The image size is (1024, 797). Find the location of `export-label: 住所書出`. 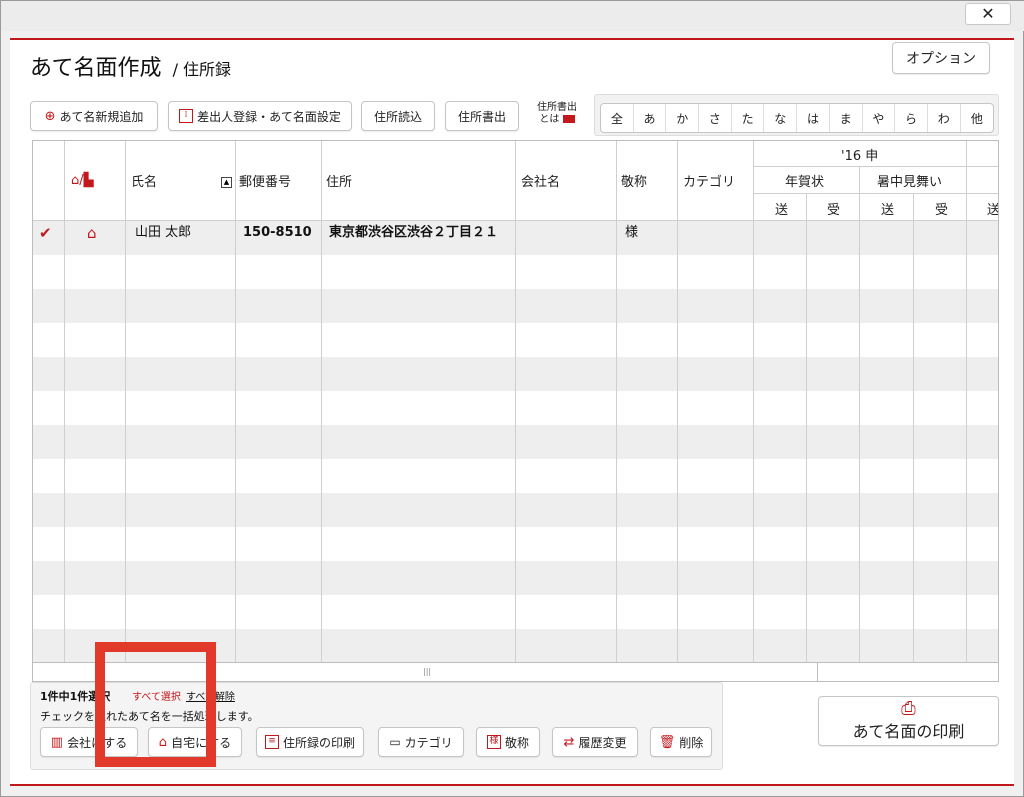

export-label: 住所書出 is located at coordinates (481, 116).